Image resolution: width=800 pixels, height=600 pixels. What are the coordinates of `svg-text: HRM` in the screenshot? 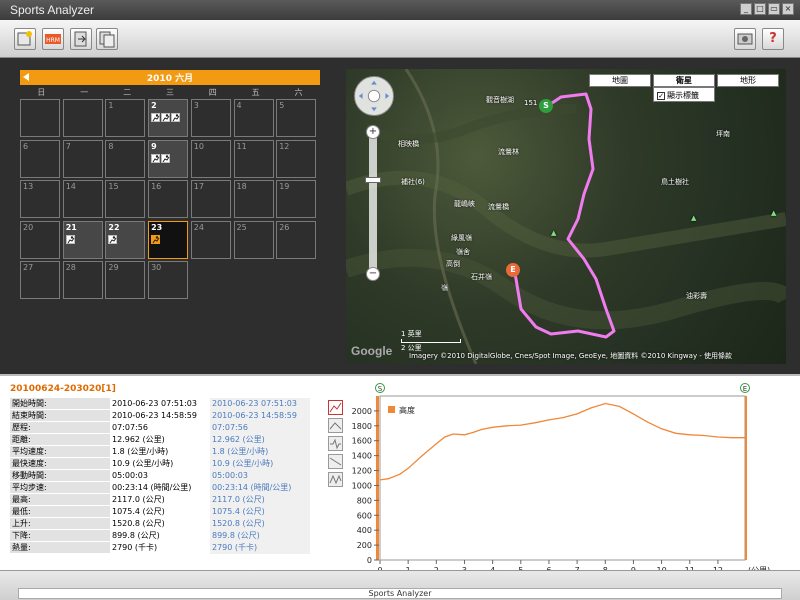 It's located at (53, 40).